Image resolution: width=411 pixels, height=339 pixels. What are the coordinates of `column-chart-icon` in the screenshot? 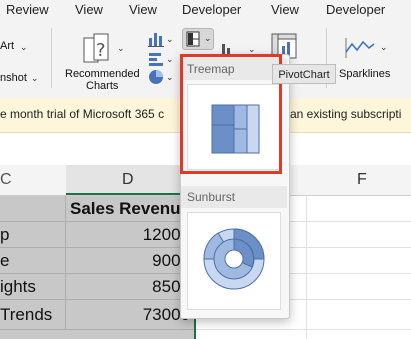 It's located at (156, 40).